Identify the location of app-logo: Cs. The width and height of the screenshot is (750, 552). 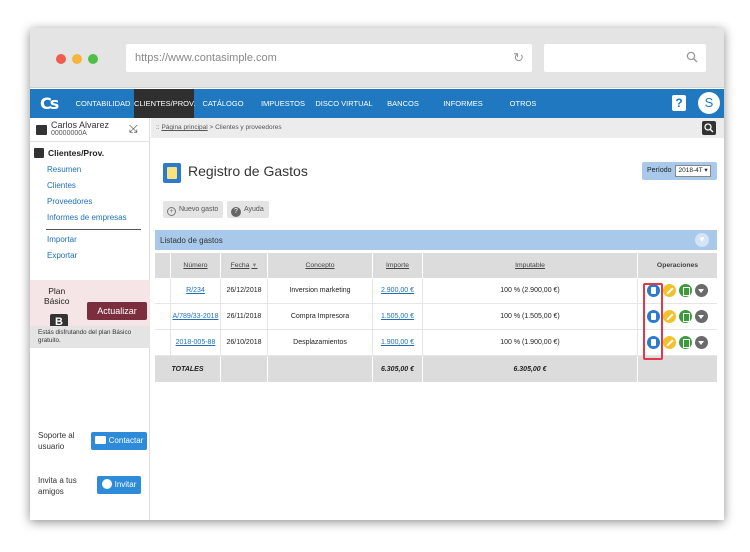
(51, 103).